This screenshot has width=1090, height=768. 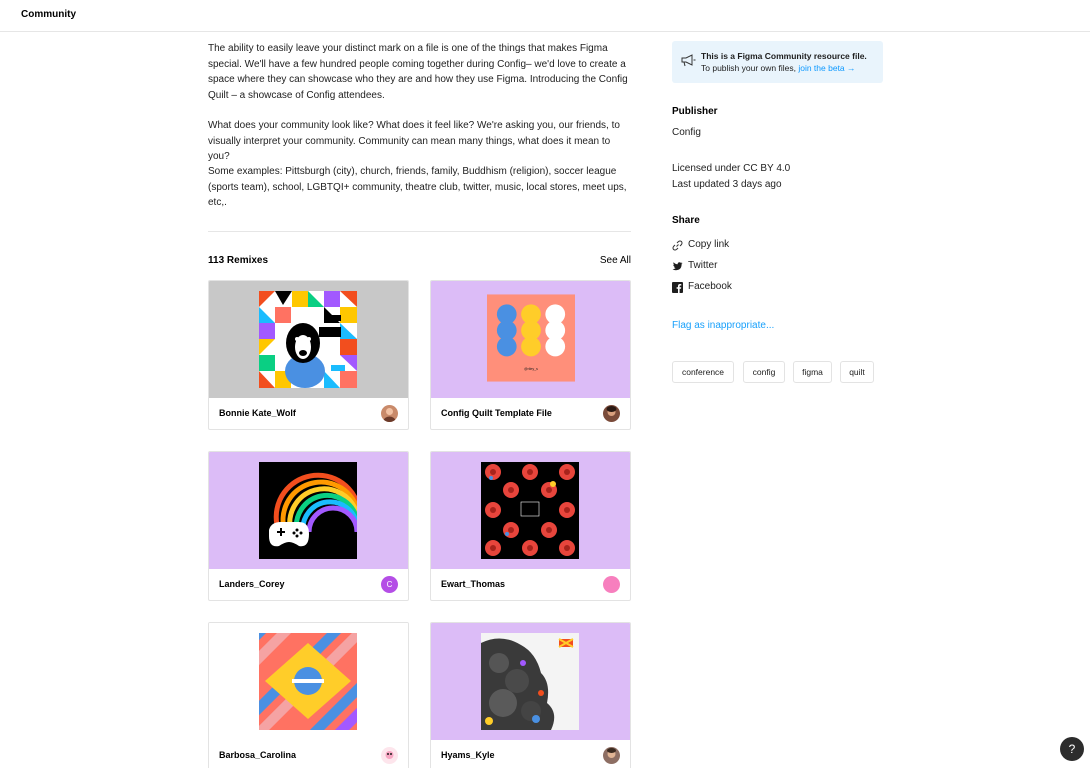 I want to click on remix-title: Hyams_Kyle, so click(x=468, y=755).